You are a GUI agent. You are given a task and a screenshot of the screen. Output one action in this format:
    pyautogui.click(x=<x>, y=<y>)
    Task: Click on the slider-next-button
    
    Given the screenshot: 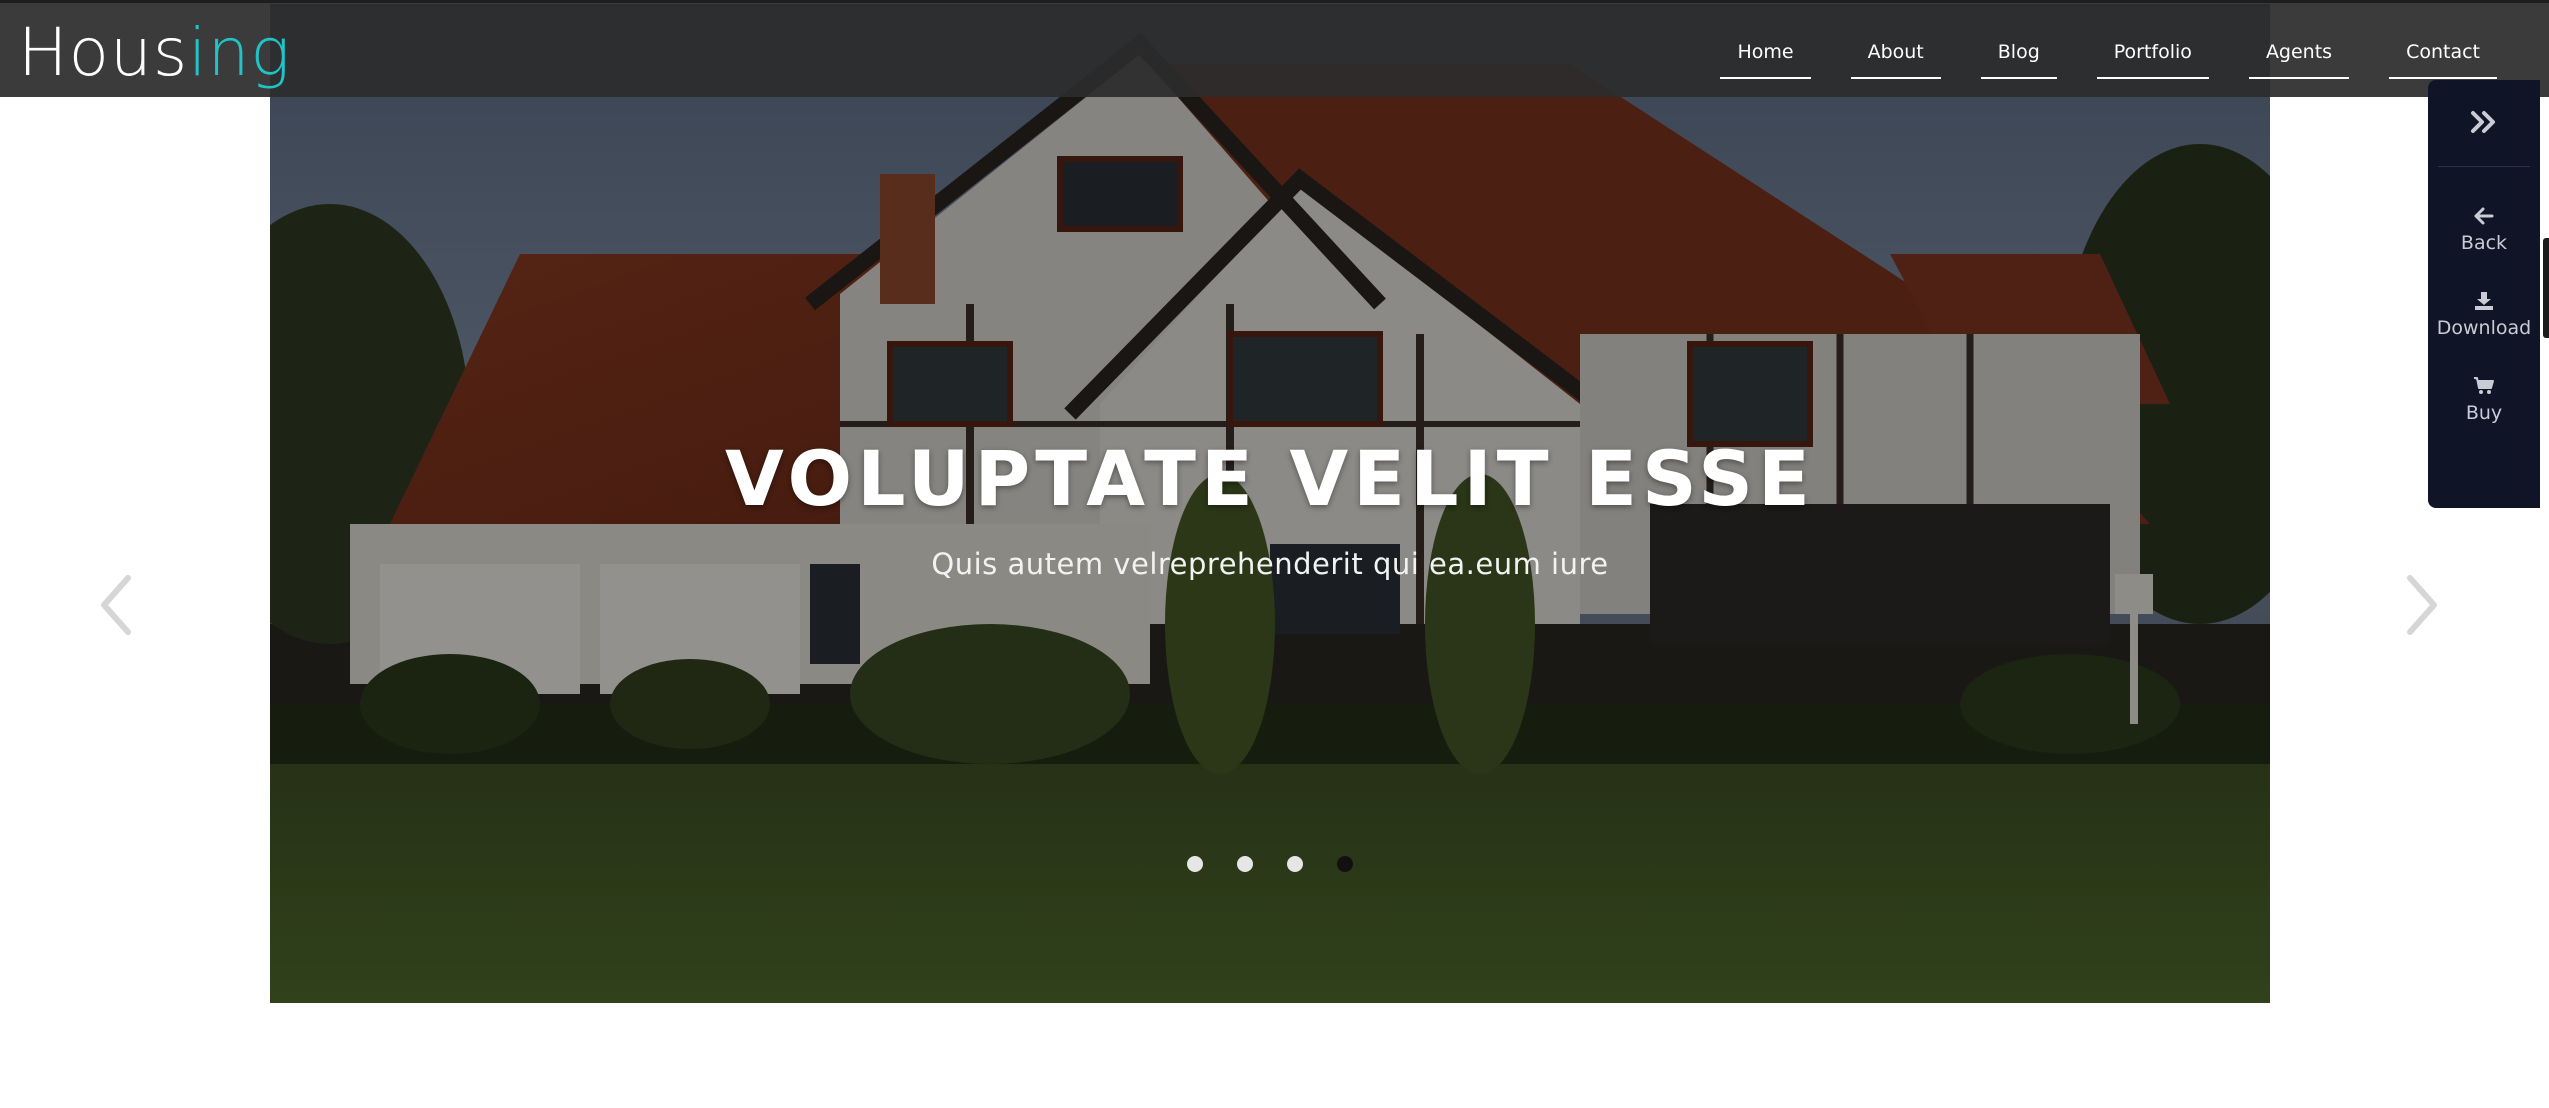 What is the action you would take?
    pyautogui.click(x=2420, y=605)
    